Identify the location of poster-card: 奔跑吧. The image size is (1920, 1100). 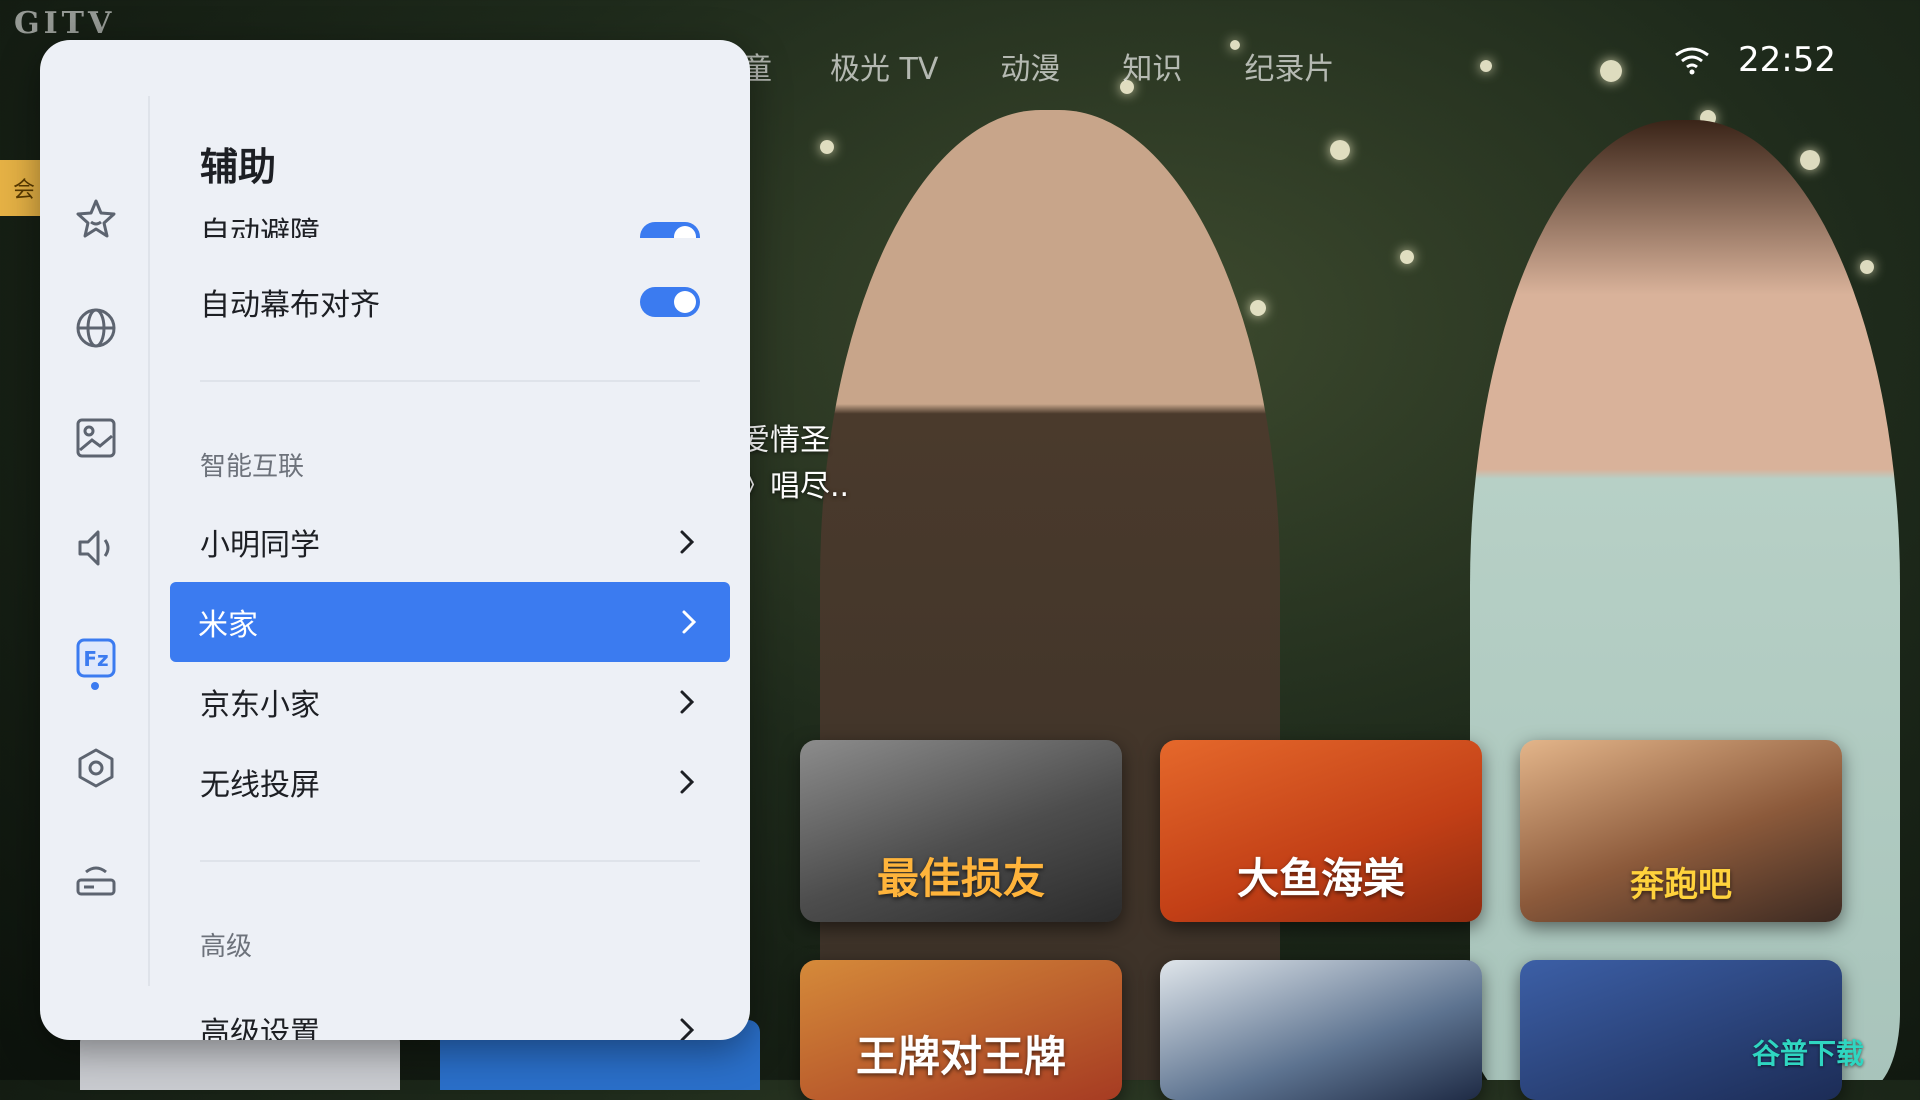
(1681, 831).